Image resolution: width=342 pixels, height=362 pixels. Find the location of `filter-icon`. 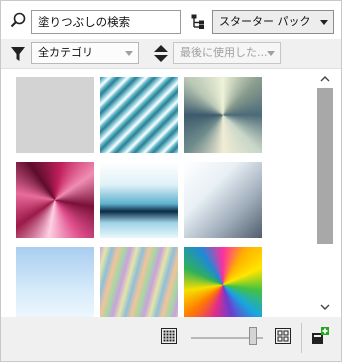

filter-icon is located at coordinates (18, 54).